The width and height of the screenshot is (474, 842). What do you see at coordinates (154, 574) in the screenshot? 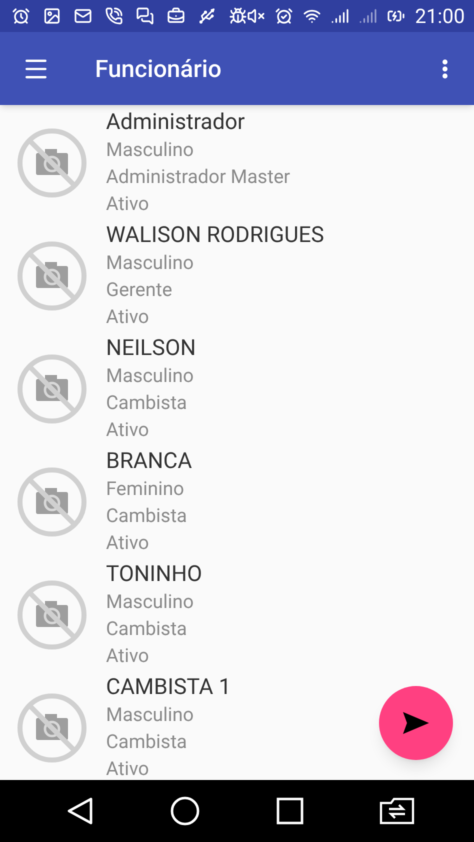
I see `employee-name: TONINHO` at bounding box center [154, 574].